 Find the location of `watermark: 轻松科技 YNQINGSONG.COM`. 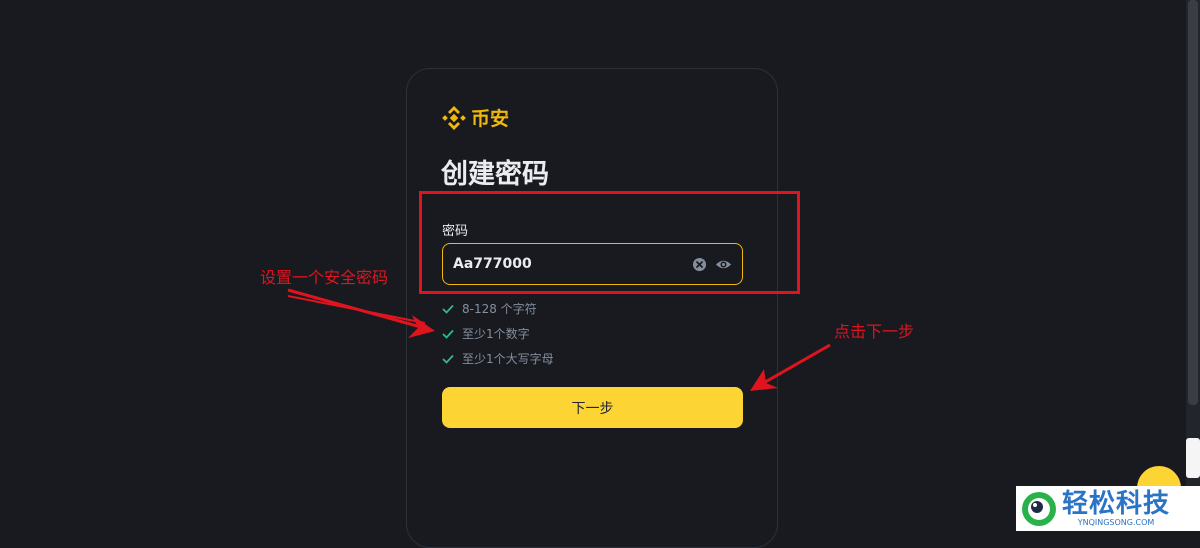

watermark: 轻松科技 YNQINGSONG.COM is located at coordinates (1108, 508).